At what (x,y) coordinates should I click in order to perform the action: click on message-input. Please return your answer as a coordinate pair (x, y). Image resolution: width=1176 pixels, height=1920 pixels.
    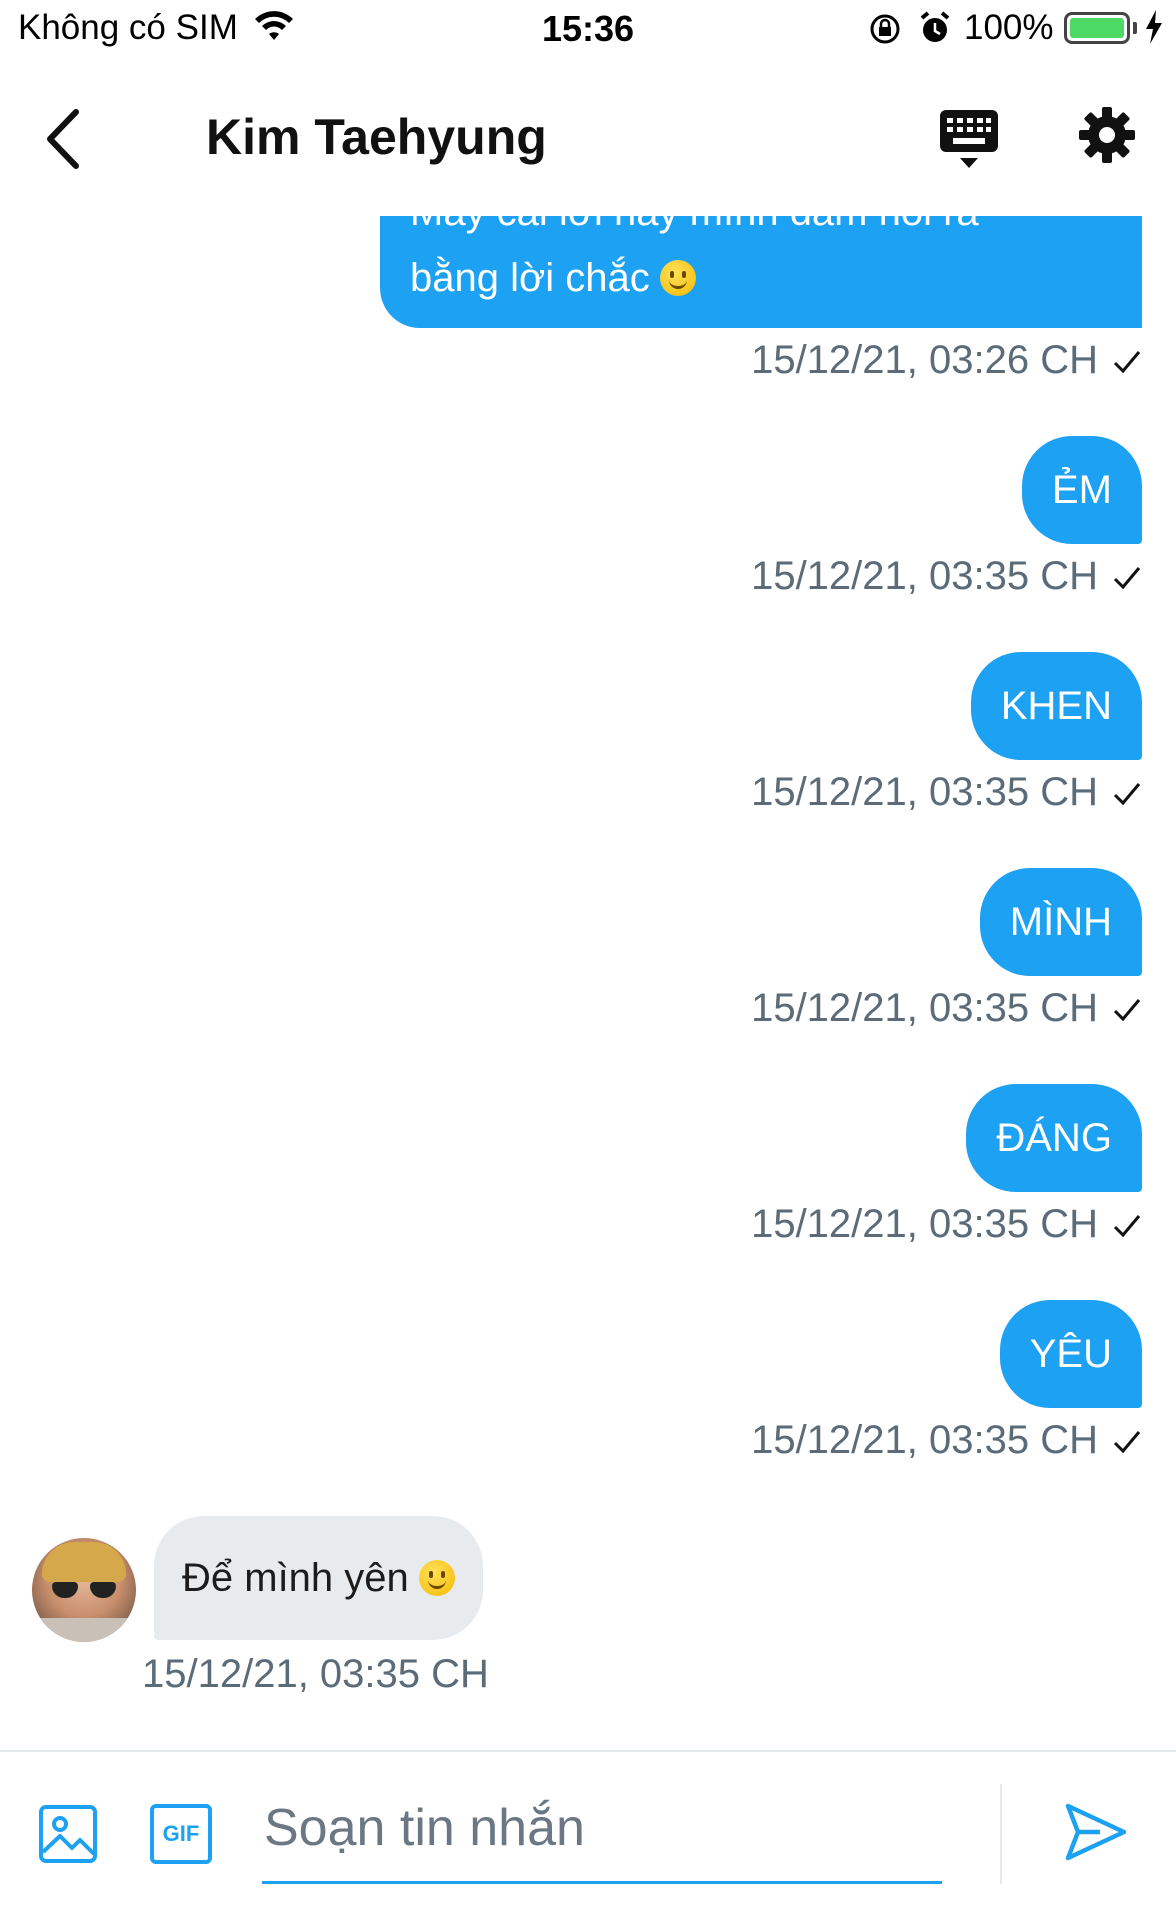
    Looking at the image, I should click on (602, 1829).